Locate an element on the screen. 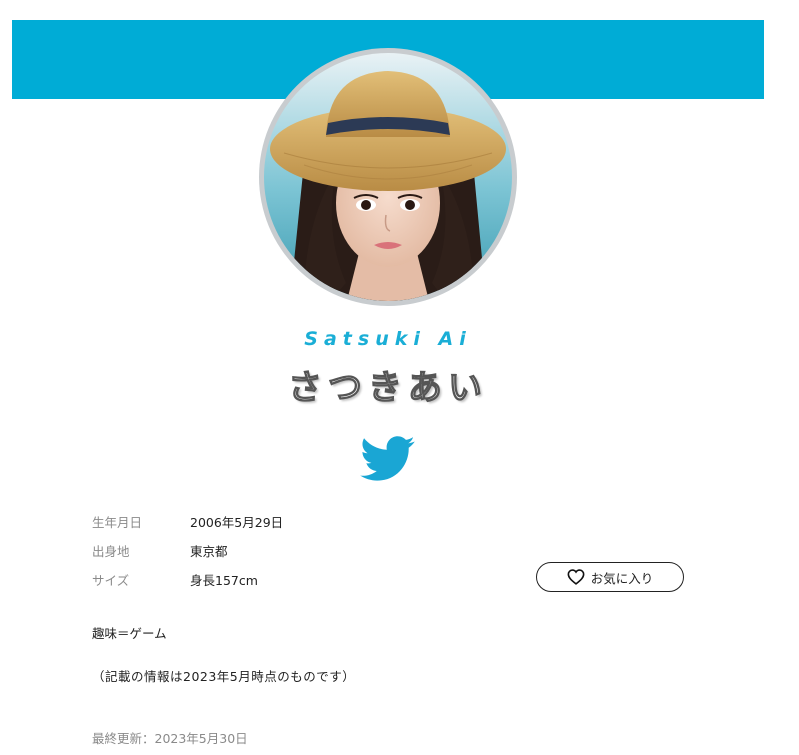 The image size is (799, 755). profile-name-romaji: Satsuki Ai is located at coordinates (388, 339).